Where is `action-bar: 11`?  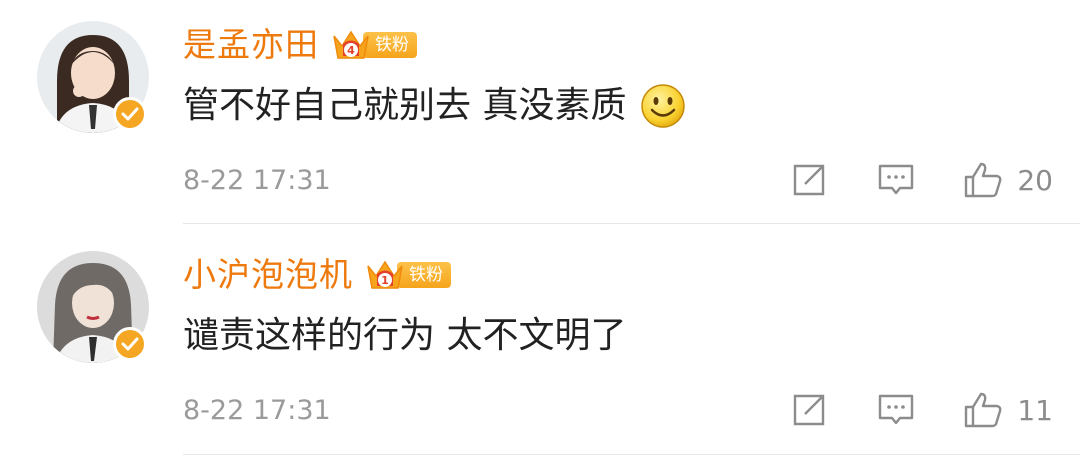 action-bar: 11 is located at coordinates (922, 410).